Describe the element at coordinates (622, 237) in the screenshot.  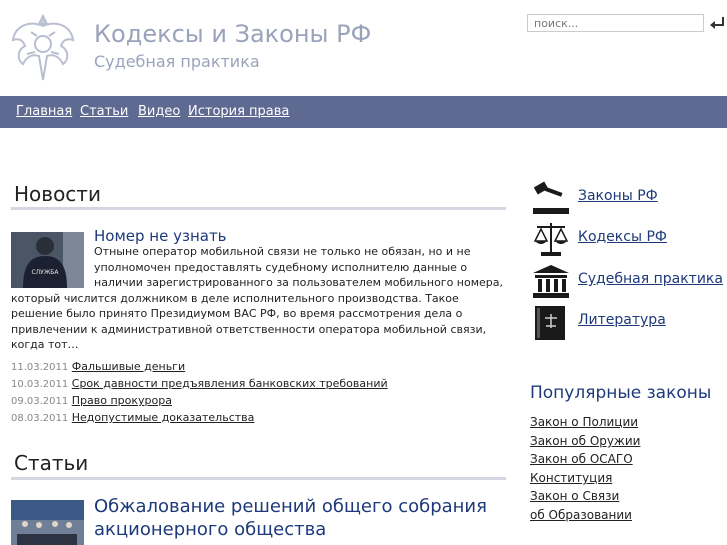
I see `sidebar-link-codes: Кодексы РФ` at that location.